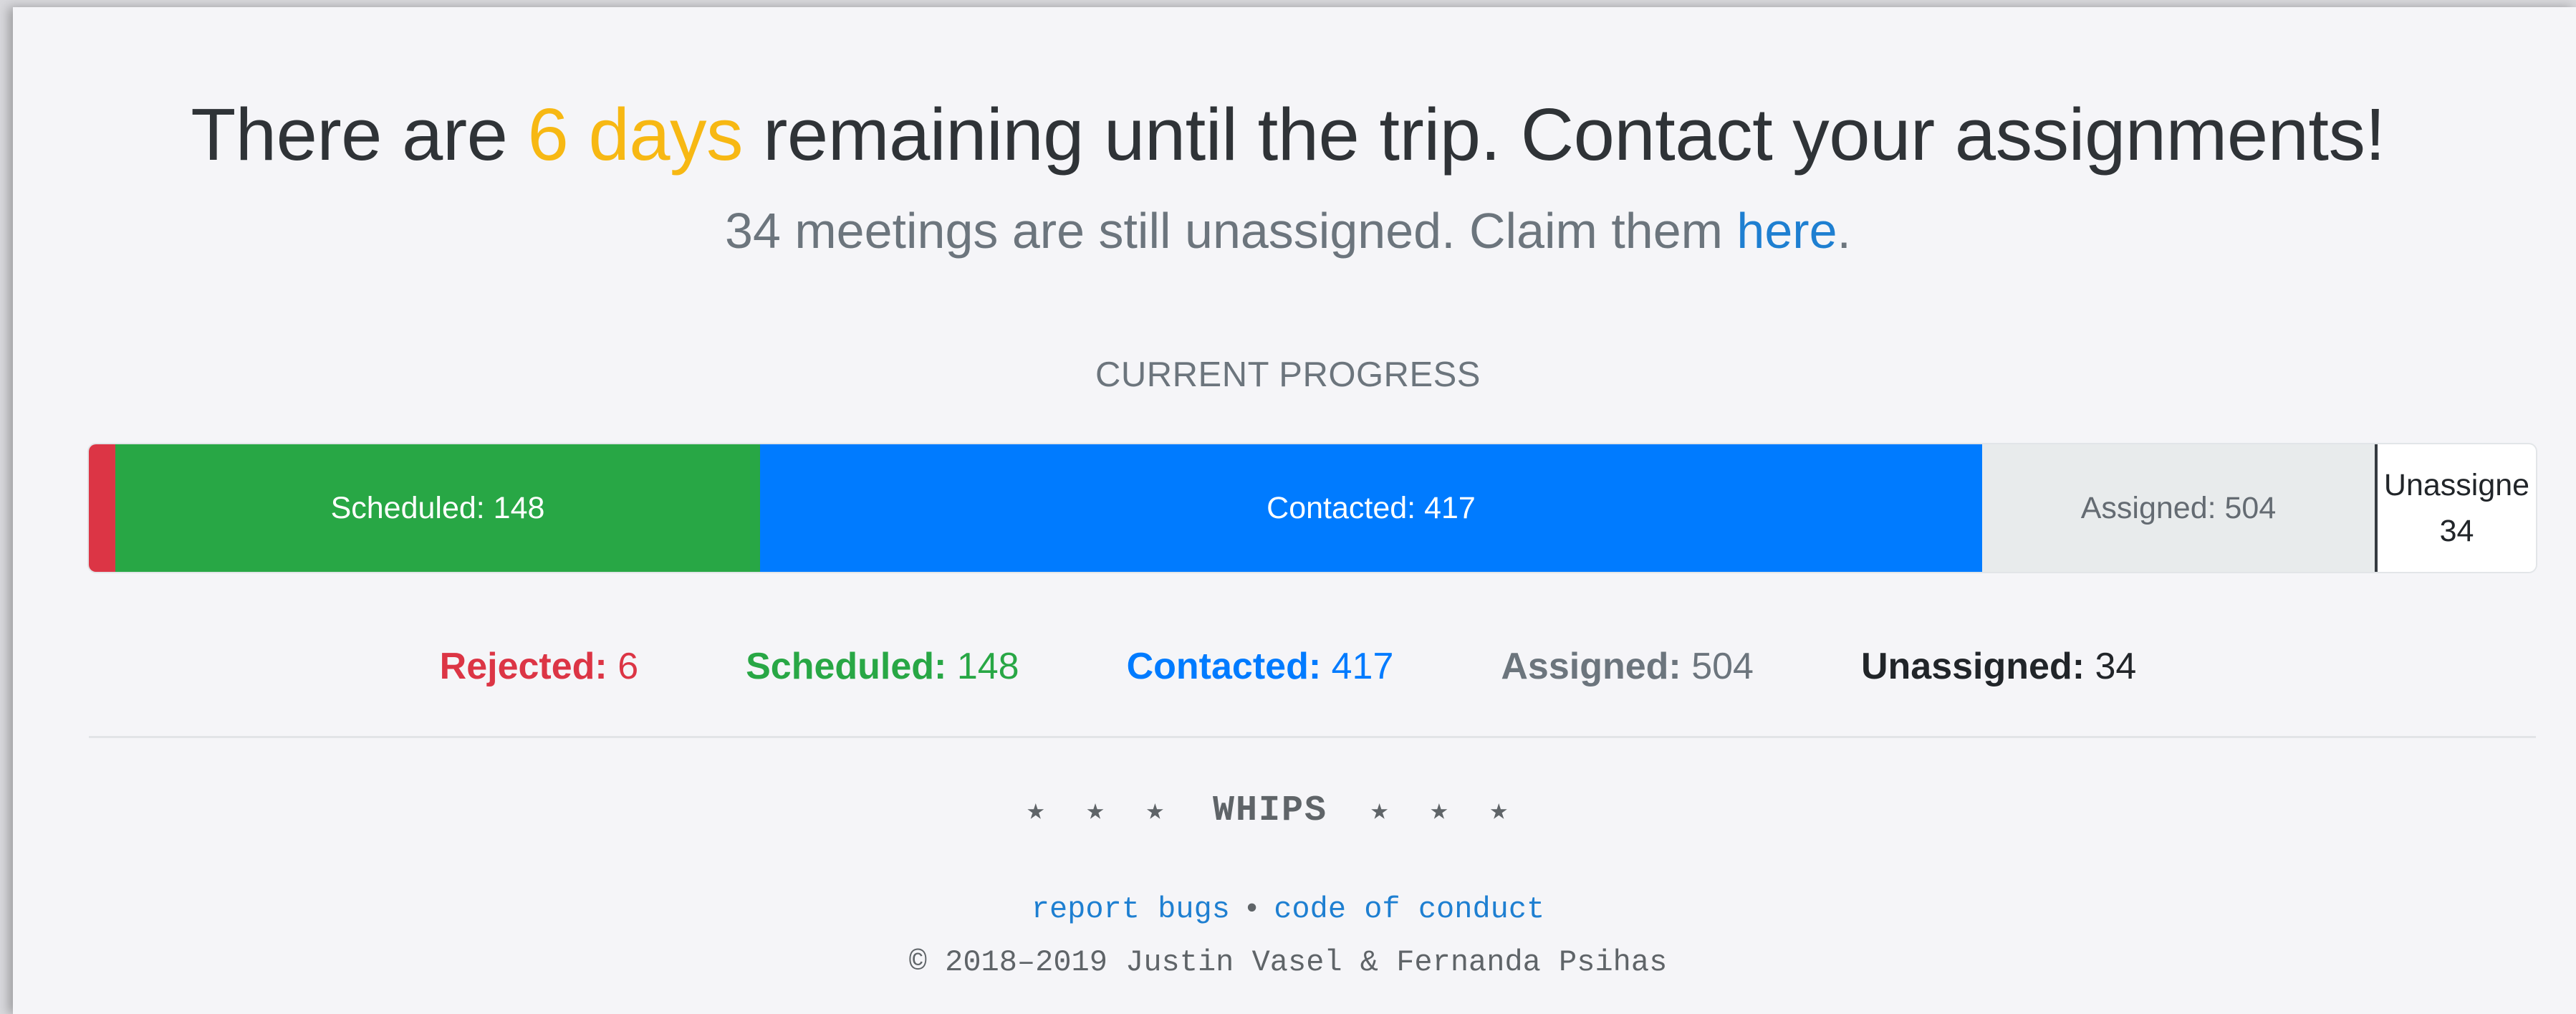 This screenshot has height=1014, width=2576. I want to click on legend-rejected-value: 6, so click(628, 666).